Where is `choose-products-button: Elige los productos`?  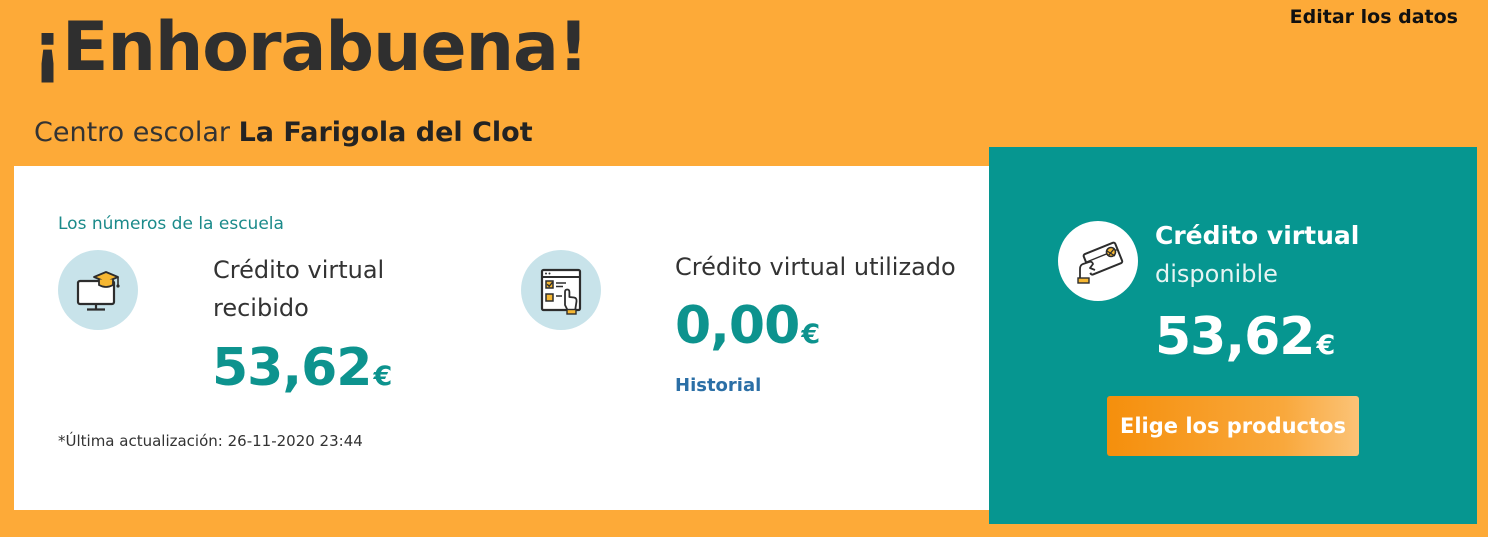
choose-products-button: Elige los productos is located at coordinates (1233, 426).